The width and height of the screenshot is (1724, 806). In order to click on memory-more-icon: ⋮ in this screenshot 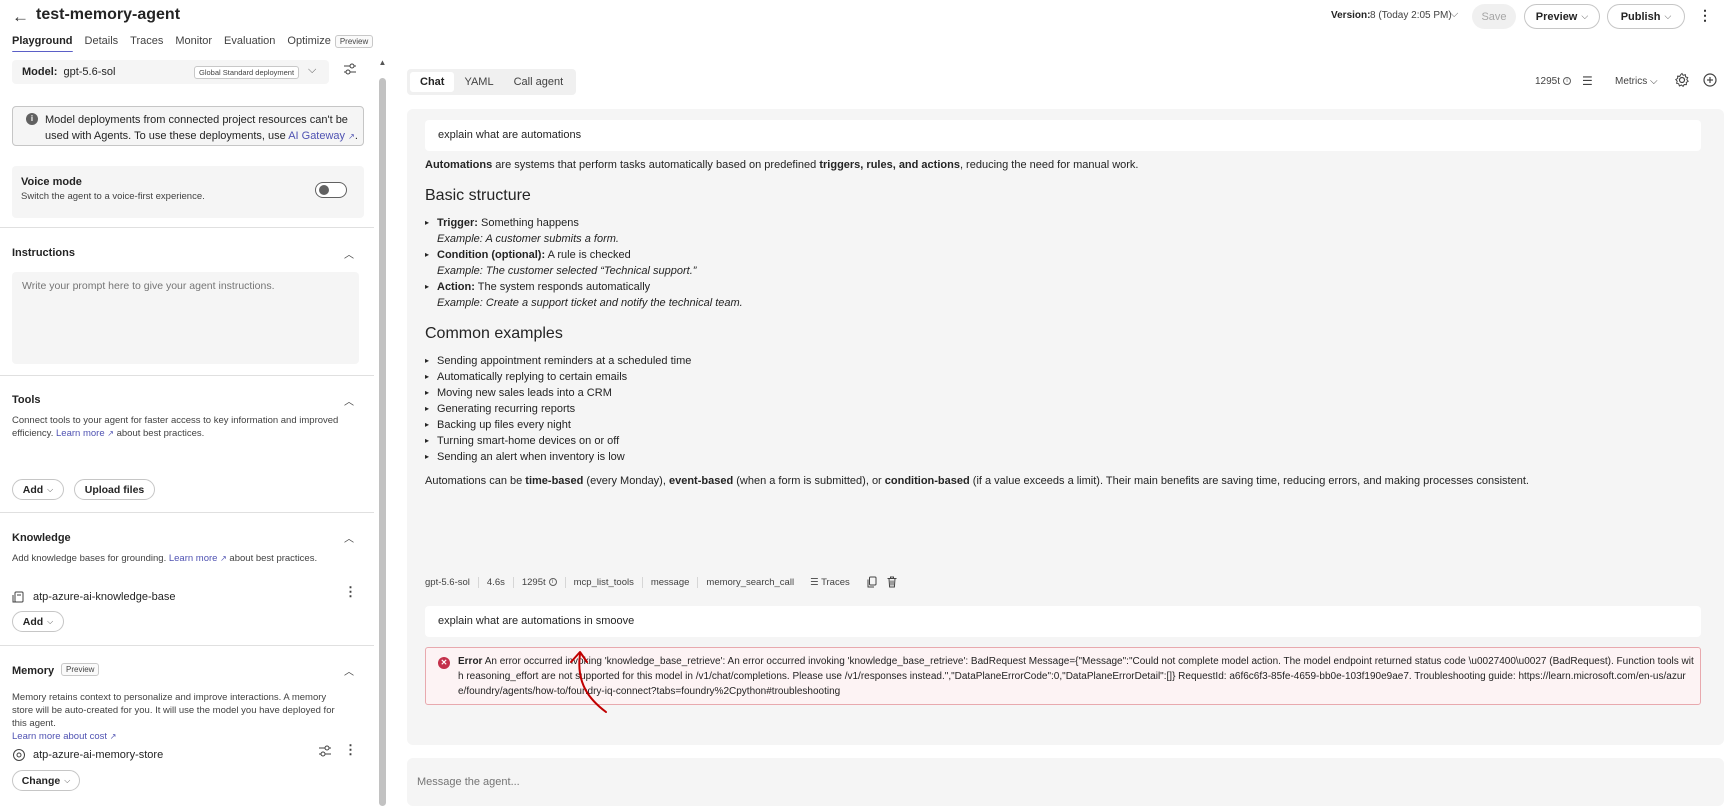, I will do `click(350, 750)`.